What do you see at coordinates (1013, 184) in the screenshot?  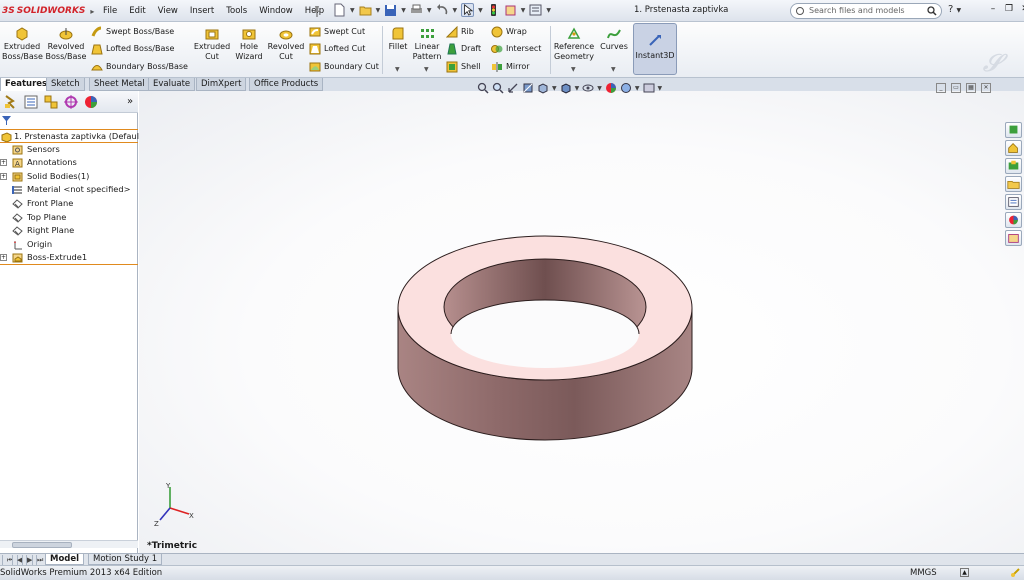 I see `folder-icon` at bounding box center [1013, 184].